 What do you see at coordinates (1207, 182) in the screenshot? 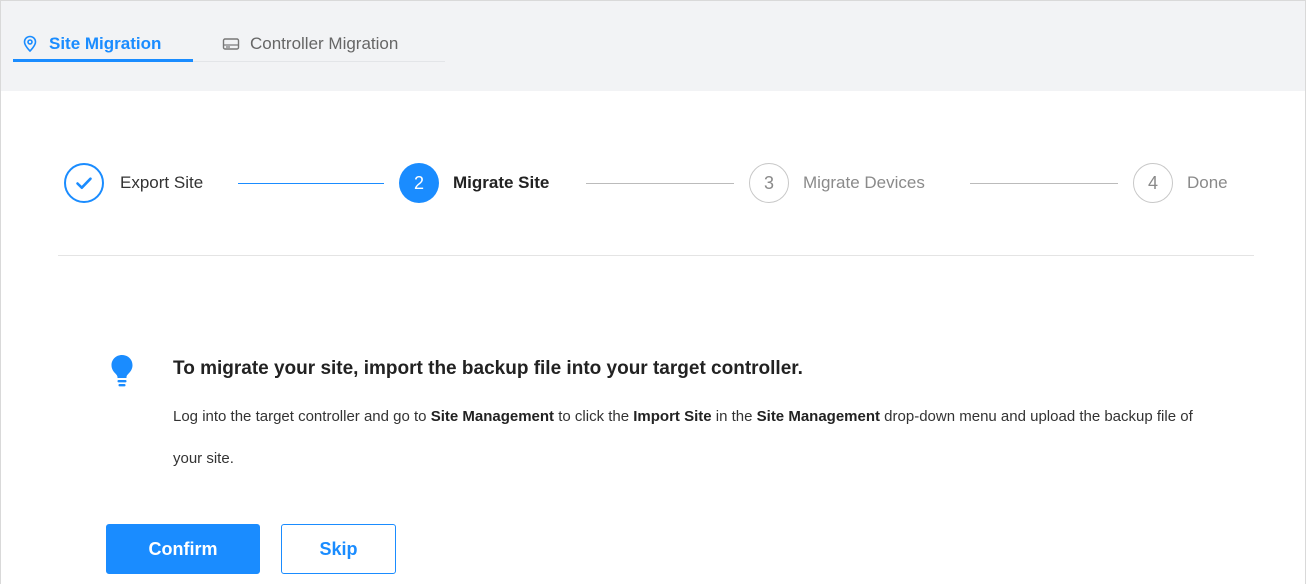
I see `step-4-label: Done` at bounding box center [1207, 182].